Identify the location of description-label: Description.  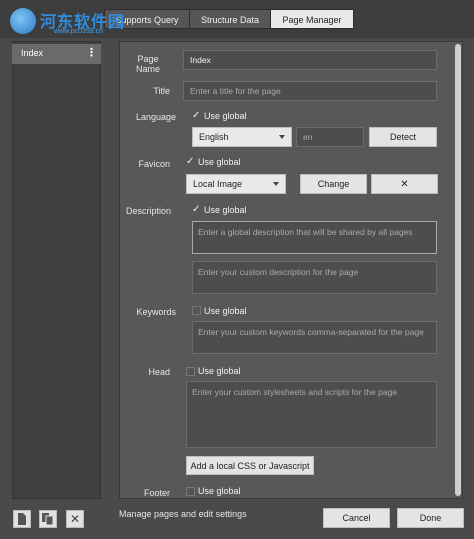
(149, 211).